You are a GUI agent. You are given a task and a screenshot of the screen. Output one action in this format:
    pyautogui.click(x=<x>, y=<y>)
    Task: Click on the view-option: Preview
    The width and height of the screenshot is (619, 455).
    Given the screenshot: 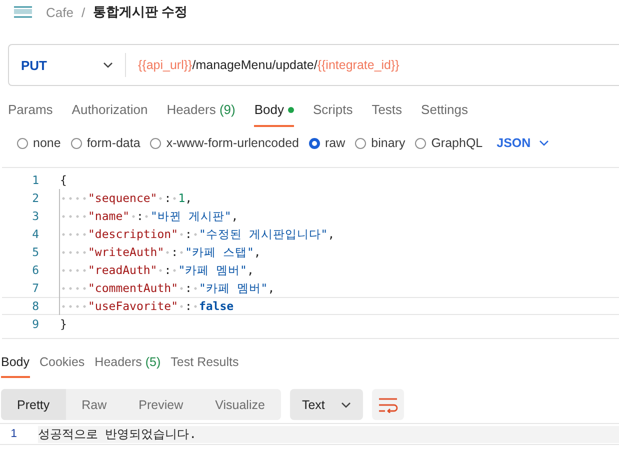 What is the action you would take?
    pyautogui.click(x=161, y=404)
    